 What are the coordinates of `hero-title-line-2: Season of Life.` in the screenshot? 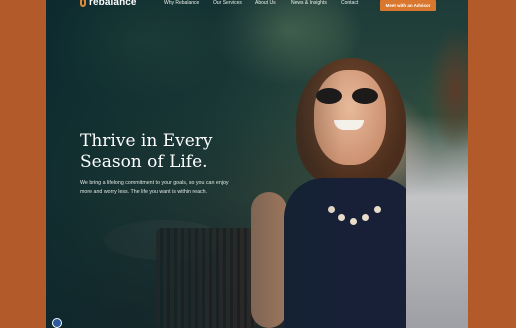 It's located at (144, 162).